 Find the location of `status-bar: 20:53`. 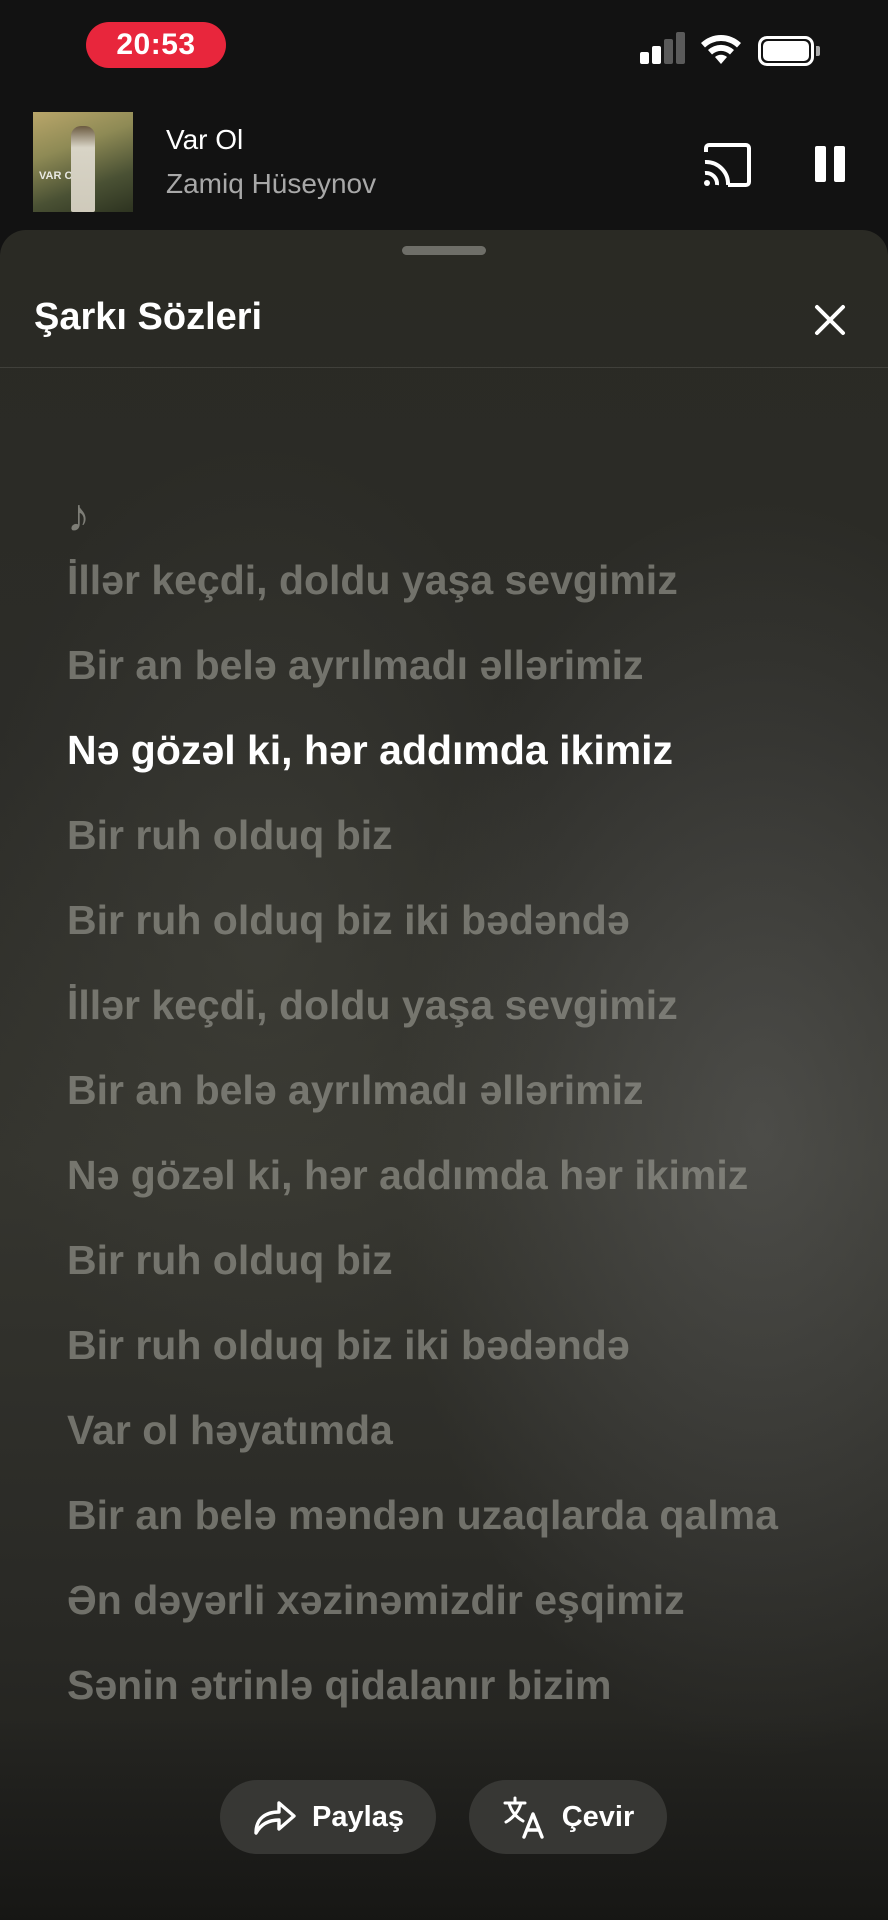

status-bar: 20:53 is located at coordinates (444, 50).